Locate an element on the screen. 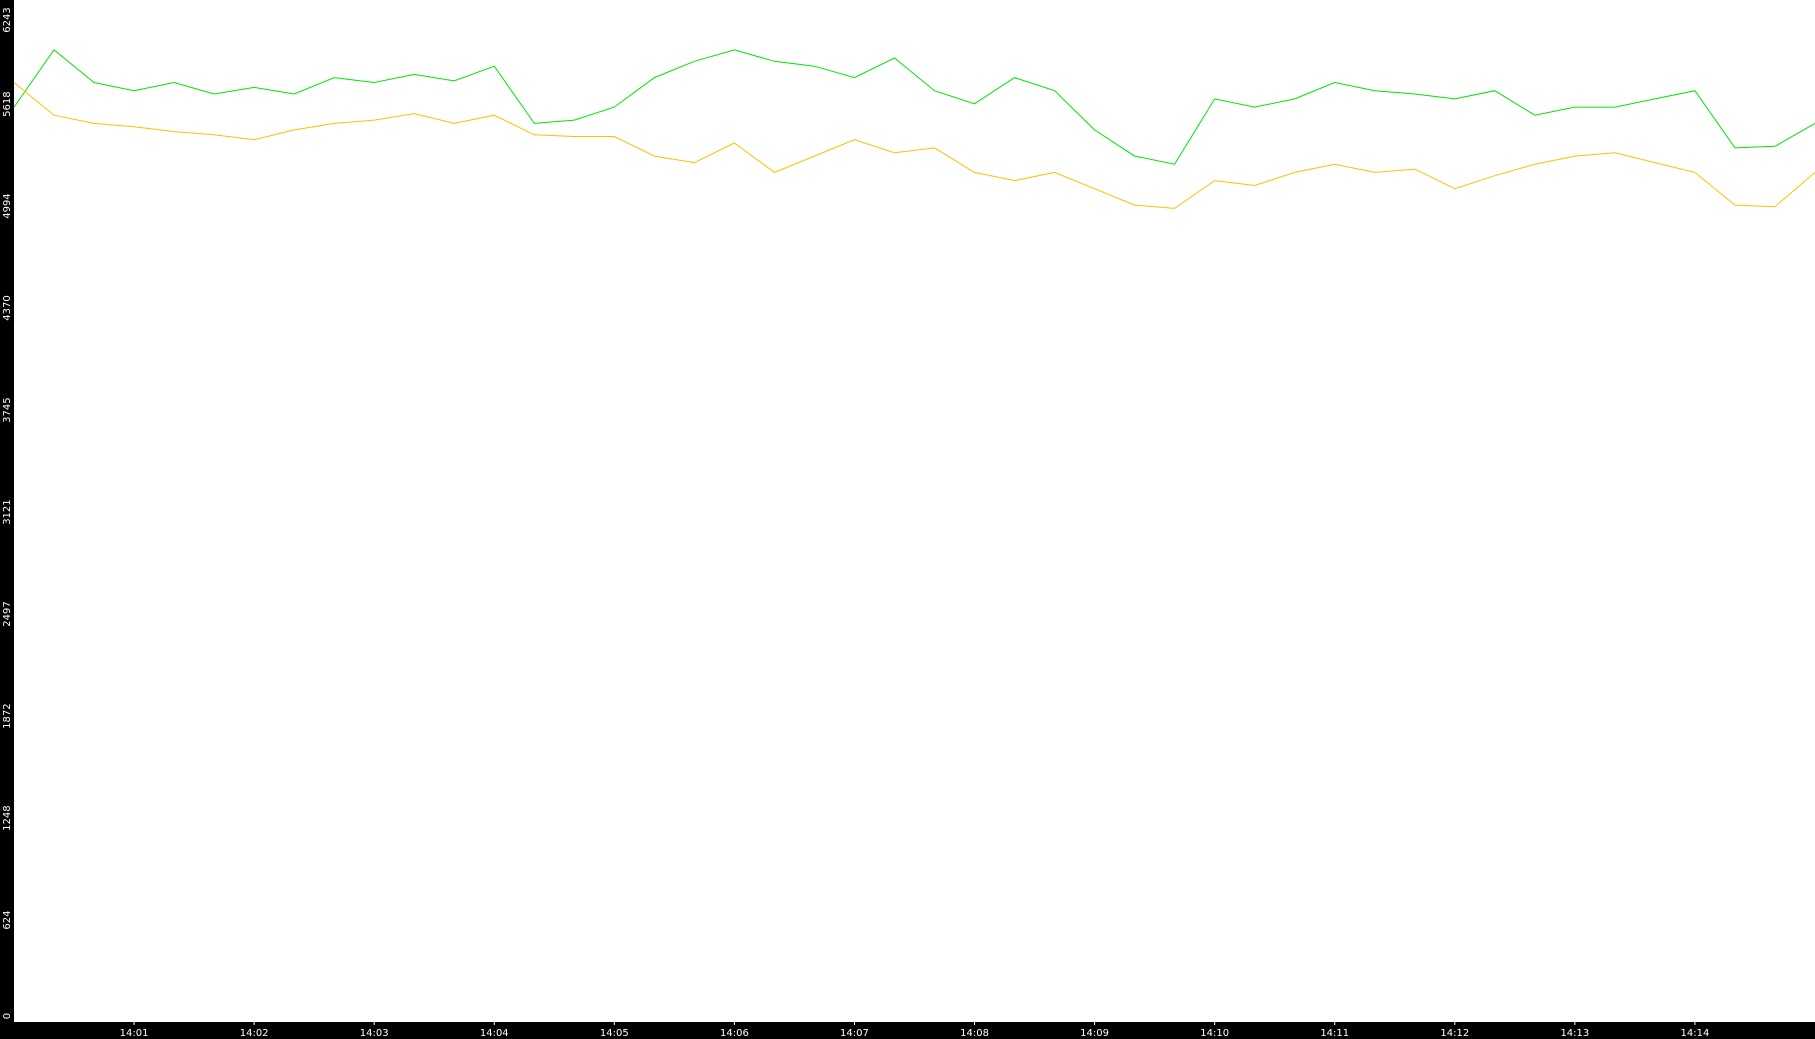 Image resolution: width=1815 pixels, height=1039 pixels. x-tick-label: 14:12 is located at coordinates (1454, 1033).